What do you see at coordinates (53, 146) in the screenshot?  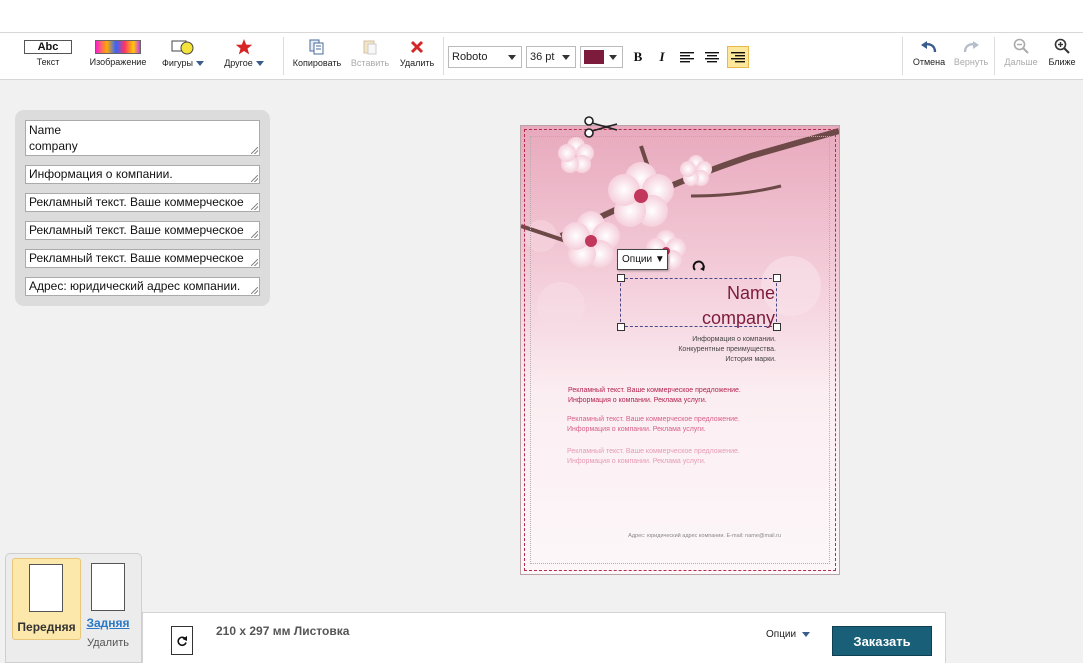 I see `field-line: company` at bounding box center [53, 146].